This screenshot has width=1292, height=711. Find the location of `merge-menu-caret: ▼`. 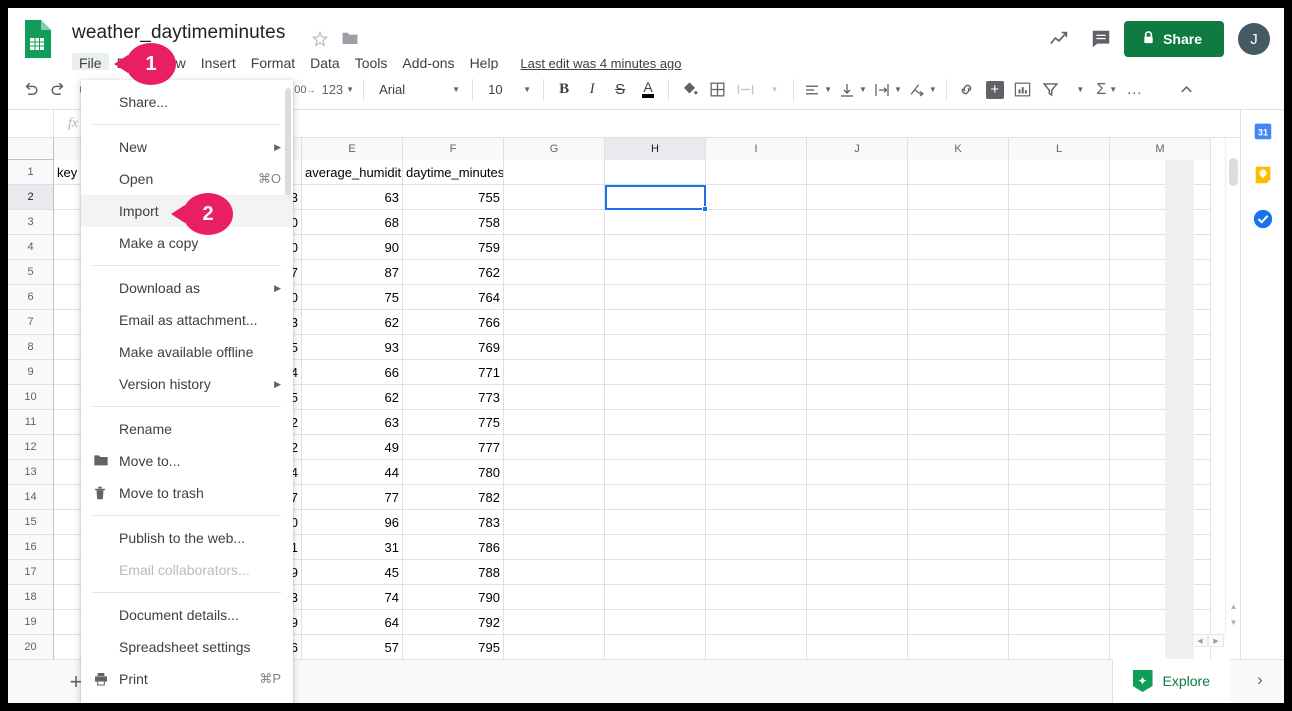

merge-menu-caret: ▼ is located at coordinates (773, 90).